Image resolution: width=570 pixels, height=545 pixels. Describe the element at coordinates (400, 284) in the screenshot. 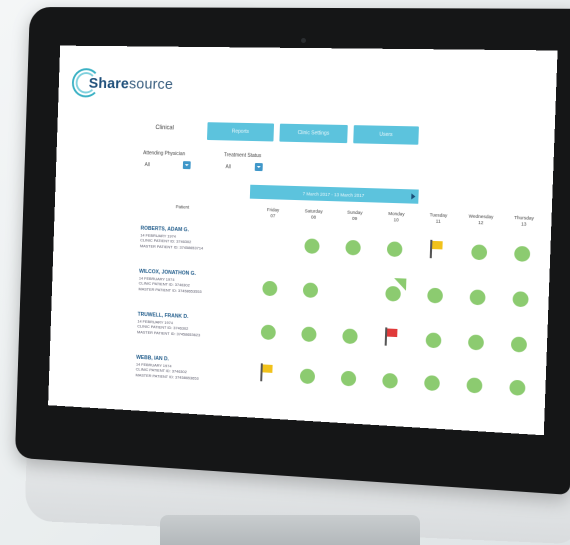

I see `note-corner-icon` at that location.